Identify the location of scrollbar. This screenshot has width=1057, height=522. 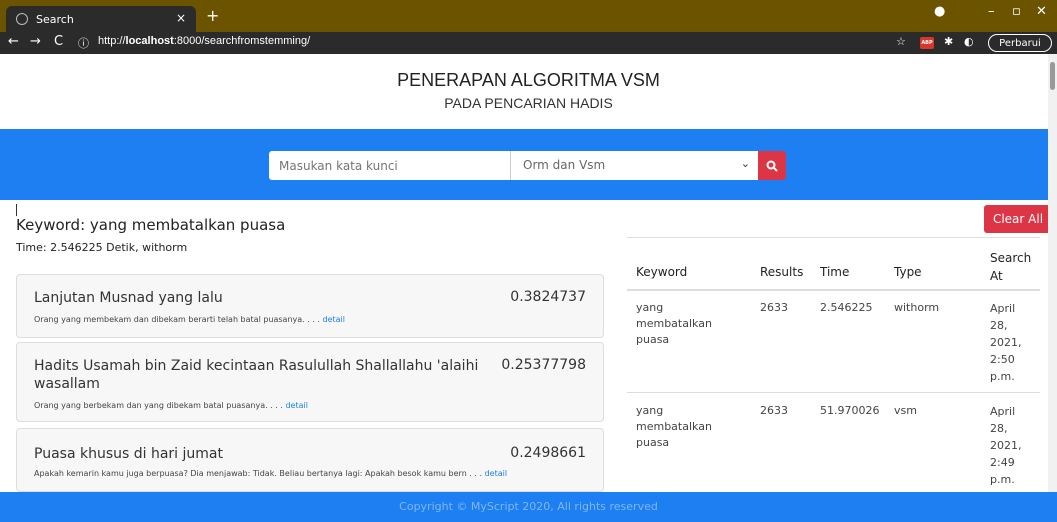
(1052, 273).